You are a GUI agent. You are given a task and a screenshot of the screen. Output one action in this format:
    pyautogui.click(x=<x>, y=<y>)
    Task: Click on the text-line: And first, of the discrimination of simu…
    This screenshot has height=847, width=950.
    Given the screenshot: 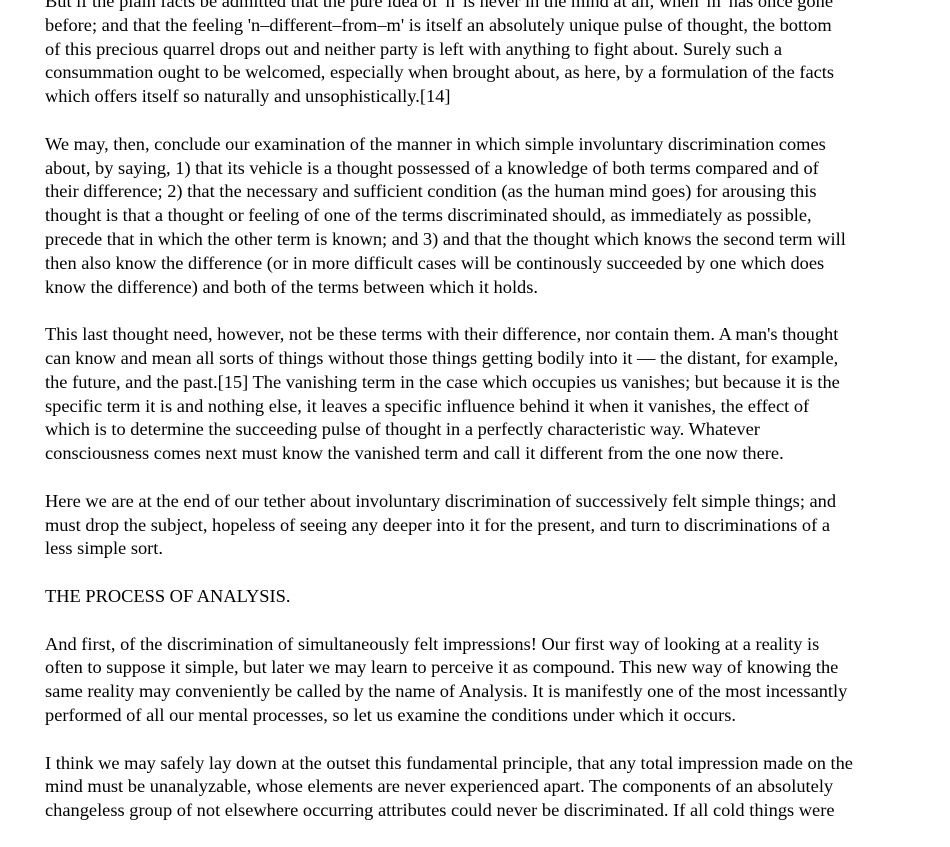 What is the action you would take?
    pyautogui.click(x=432, y=643)
    